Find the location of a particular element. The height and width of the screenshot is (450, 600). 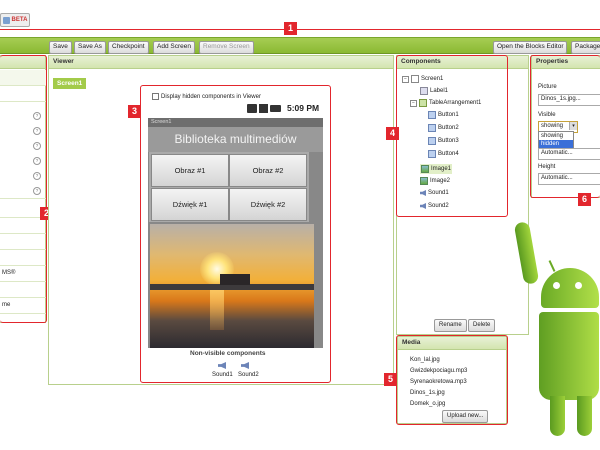

media-highlight is located at coordinates (452, 380).